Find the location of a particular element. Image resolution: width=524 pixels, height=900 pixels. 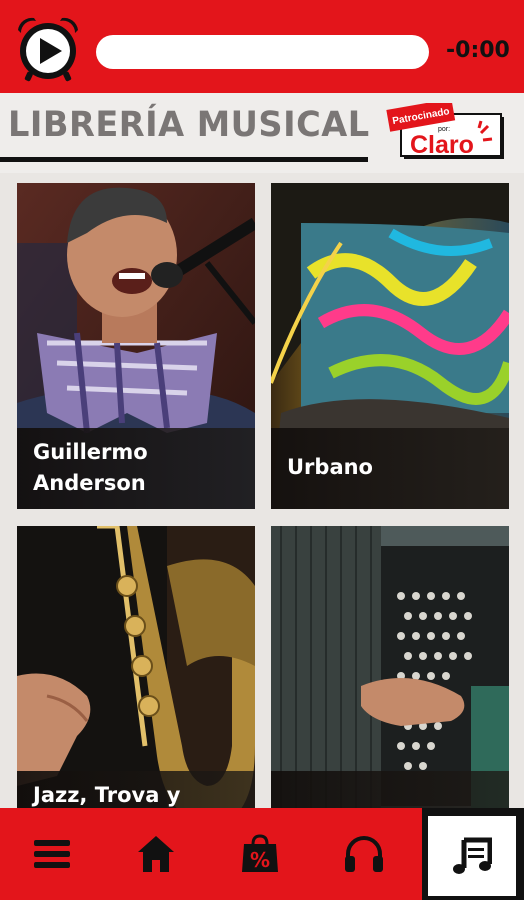

tile-accordion is located at coordinates (390, 667).